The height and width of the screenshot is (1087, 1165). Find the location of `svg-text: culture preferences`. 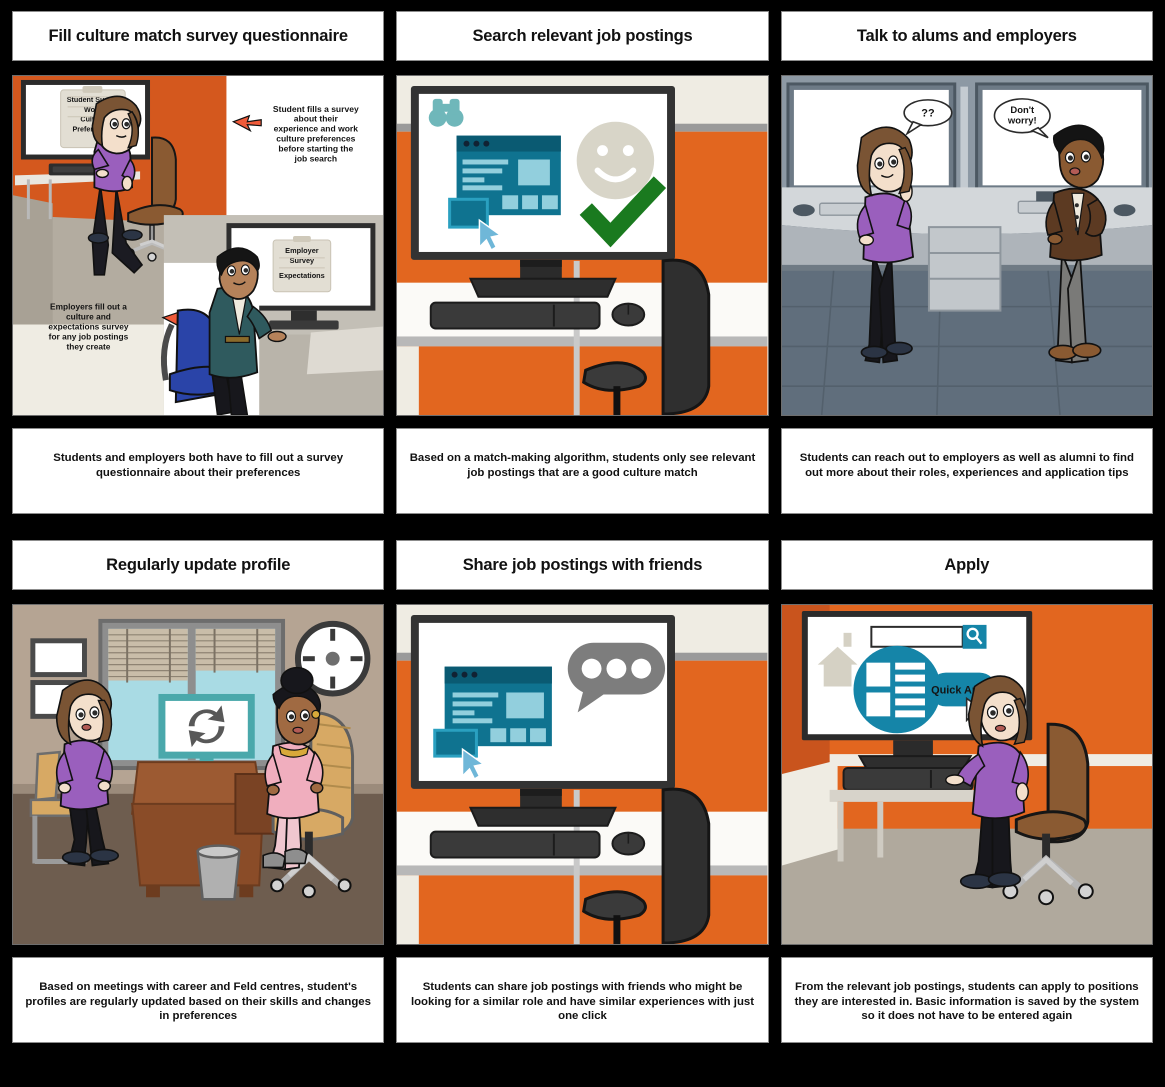

svg-text: culture preferences is located at coordinates (315, 139).